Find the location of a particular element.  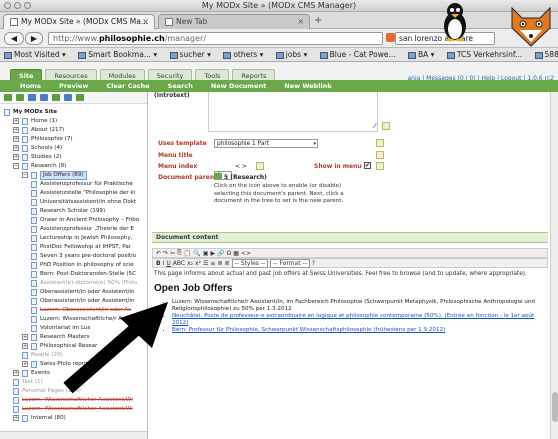

subnav-search: Search is located at coordinates (180, 86).